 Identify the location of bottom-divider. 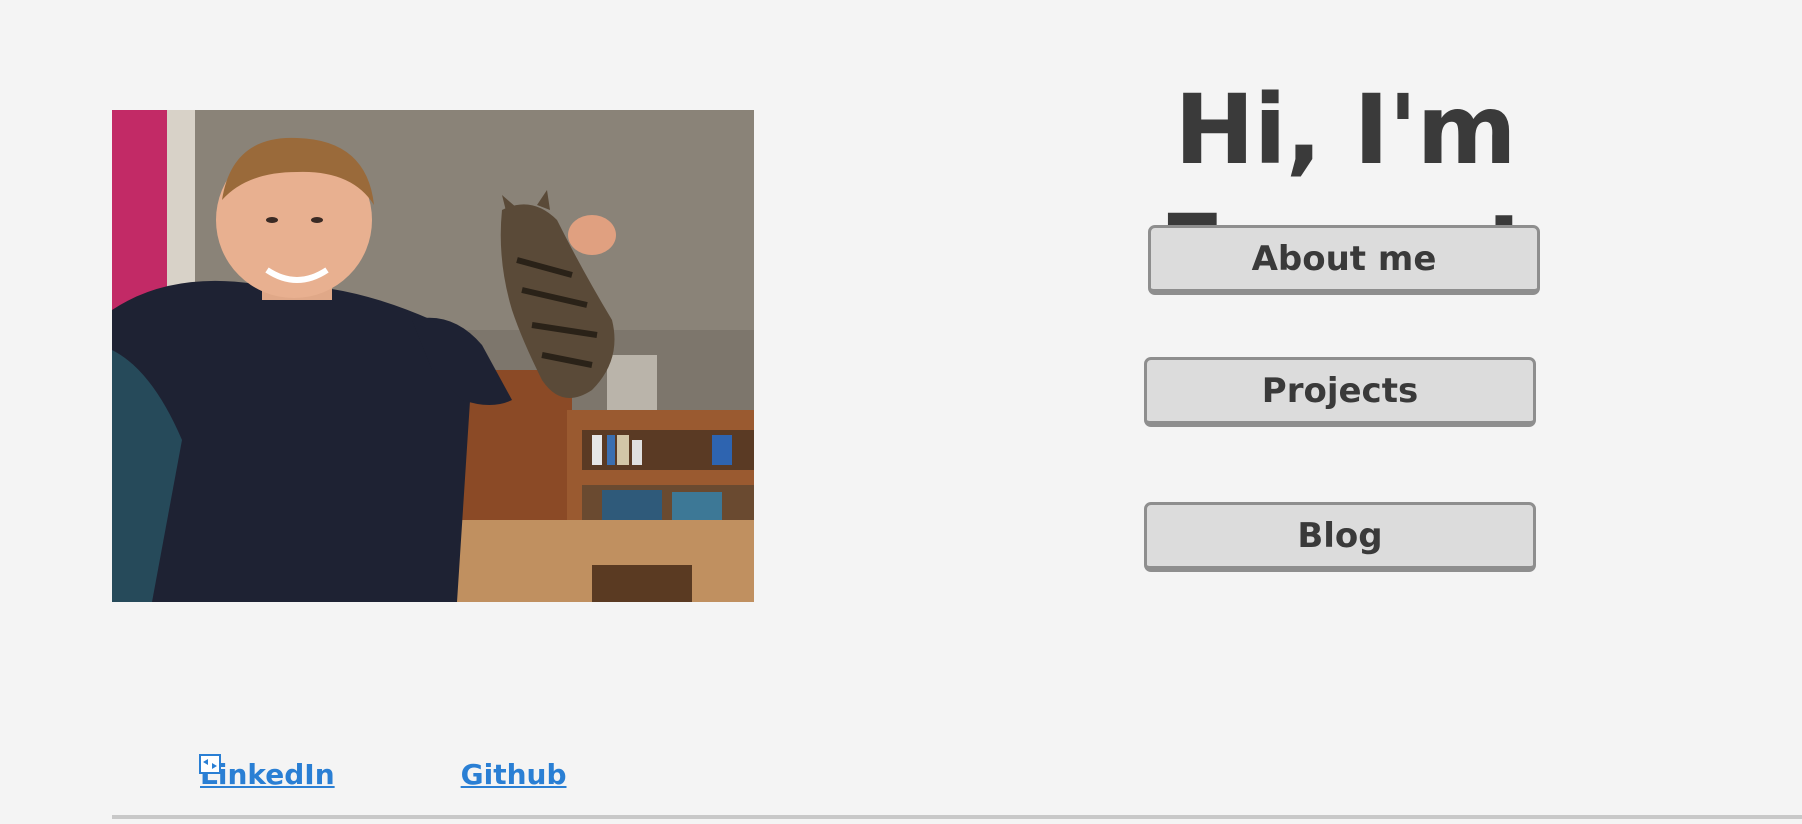
(957, 817).